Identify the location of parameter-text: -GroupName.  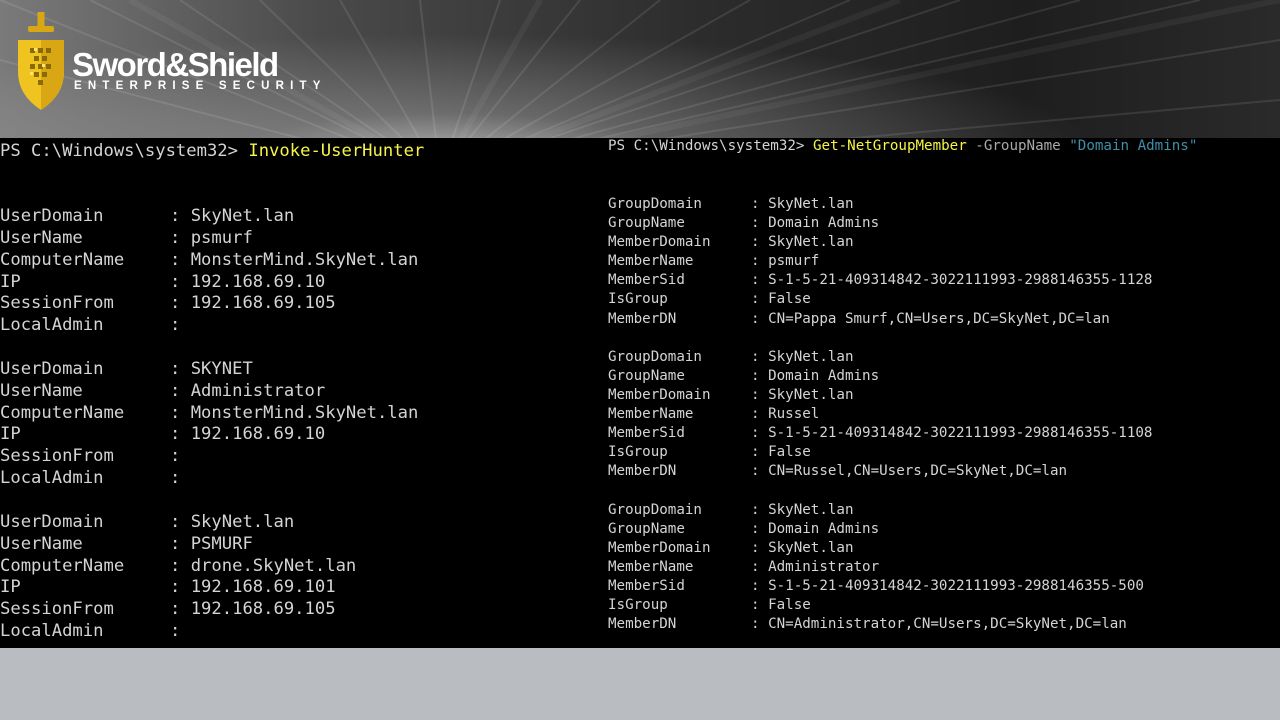
(1018, 146).